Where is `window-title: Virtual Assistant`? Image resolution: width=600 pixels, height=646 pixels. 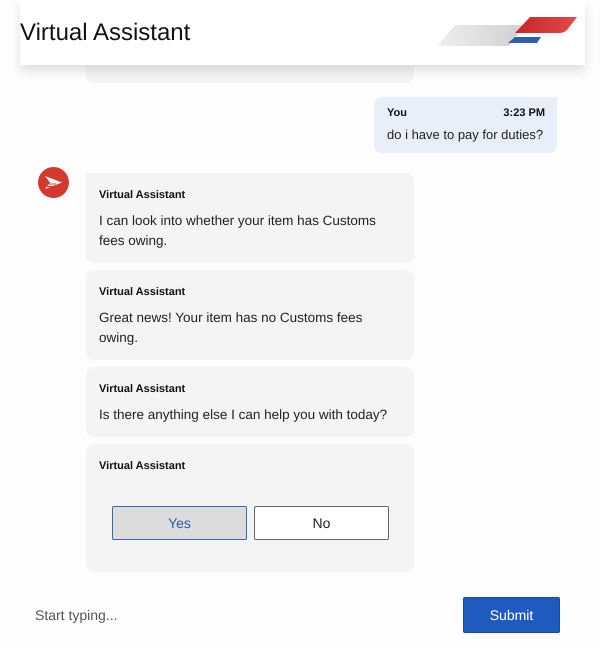
window-title: Virtual Assistant is located at coordinates (105, 32).